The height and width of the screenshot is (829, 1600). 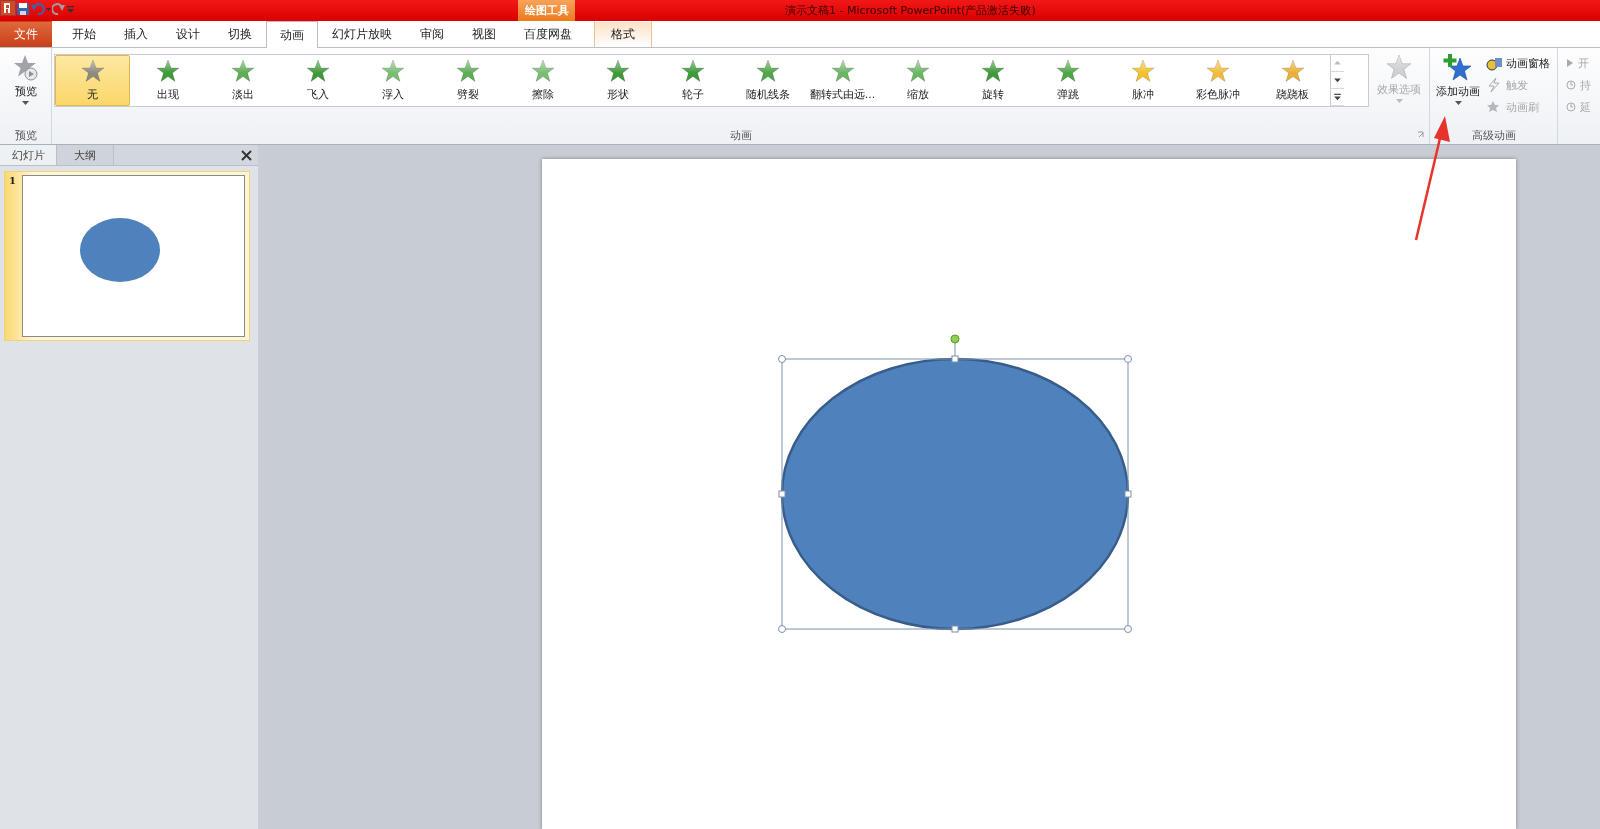 I want to click on group-label: 预览, so click(x=25, y=135).